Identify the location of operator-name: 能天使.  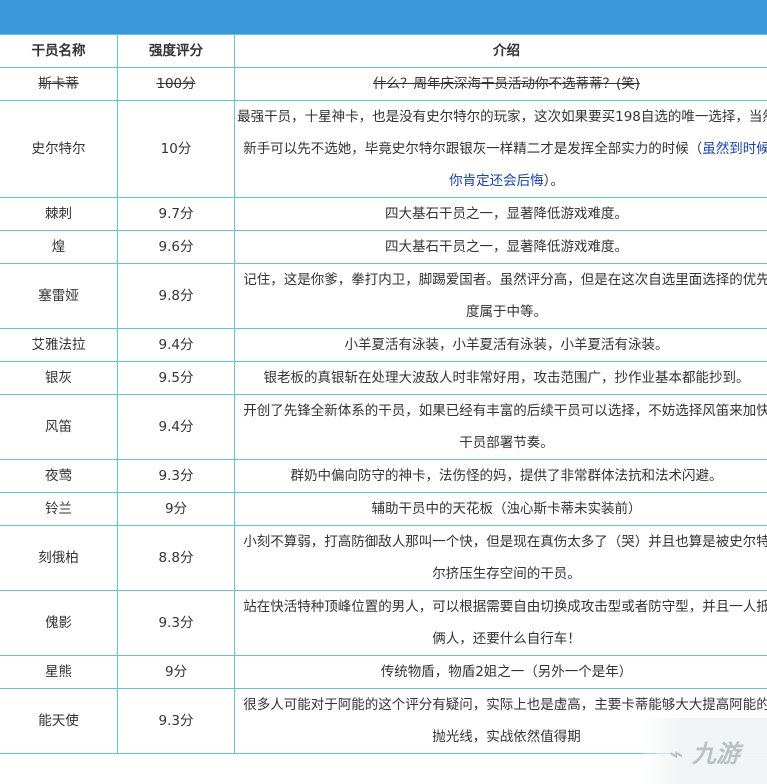
(59, 721).